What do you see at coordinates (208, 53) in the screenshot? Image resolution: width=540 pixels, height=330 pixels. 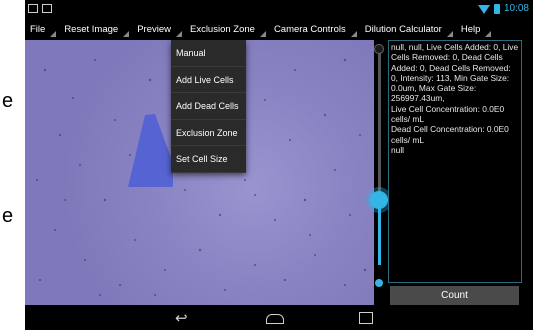 I see `dropdown-item-manual: Manual` at bounding box center [208, 53].